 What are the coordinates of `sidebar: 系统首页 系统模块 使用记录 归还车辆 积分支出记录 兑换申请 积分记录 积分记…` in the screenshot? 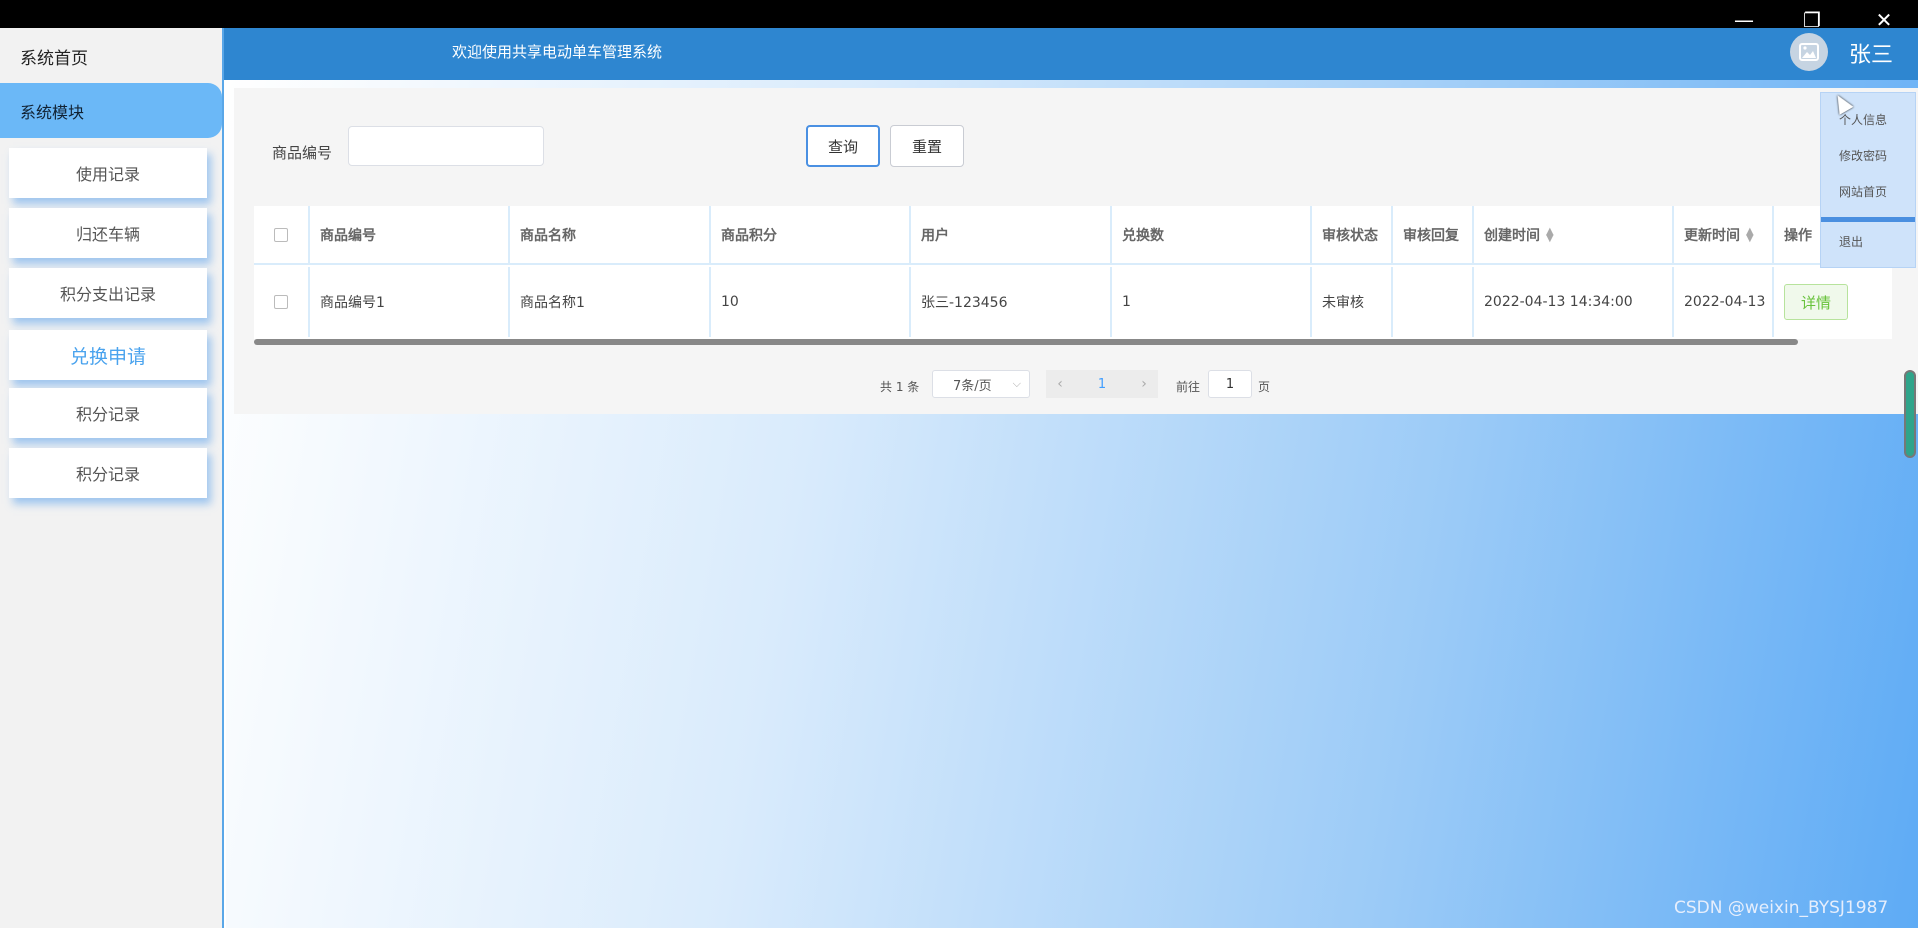 It's located at (112, 478).